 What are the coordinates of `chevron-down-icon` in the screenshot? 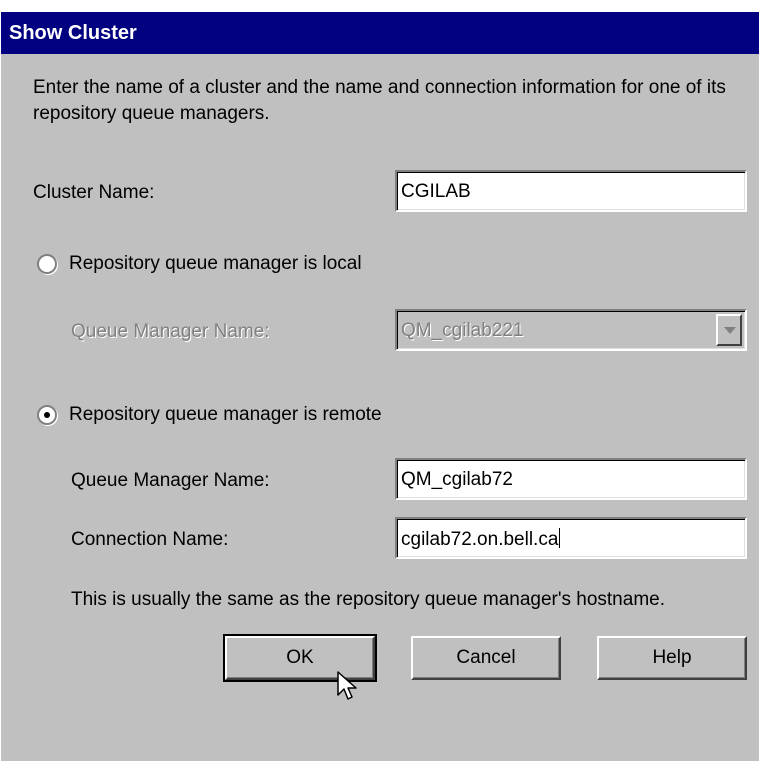 It's located at (730, 330).